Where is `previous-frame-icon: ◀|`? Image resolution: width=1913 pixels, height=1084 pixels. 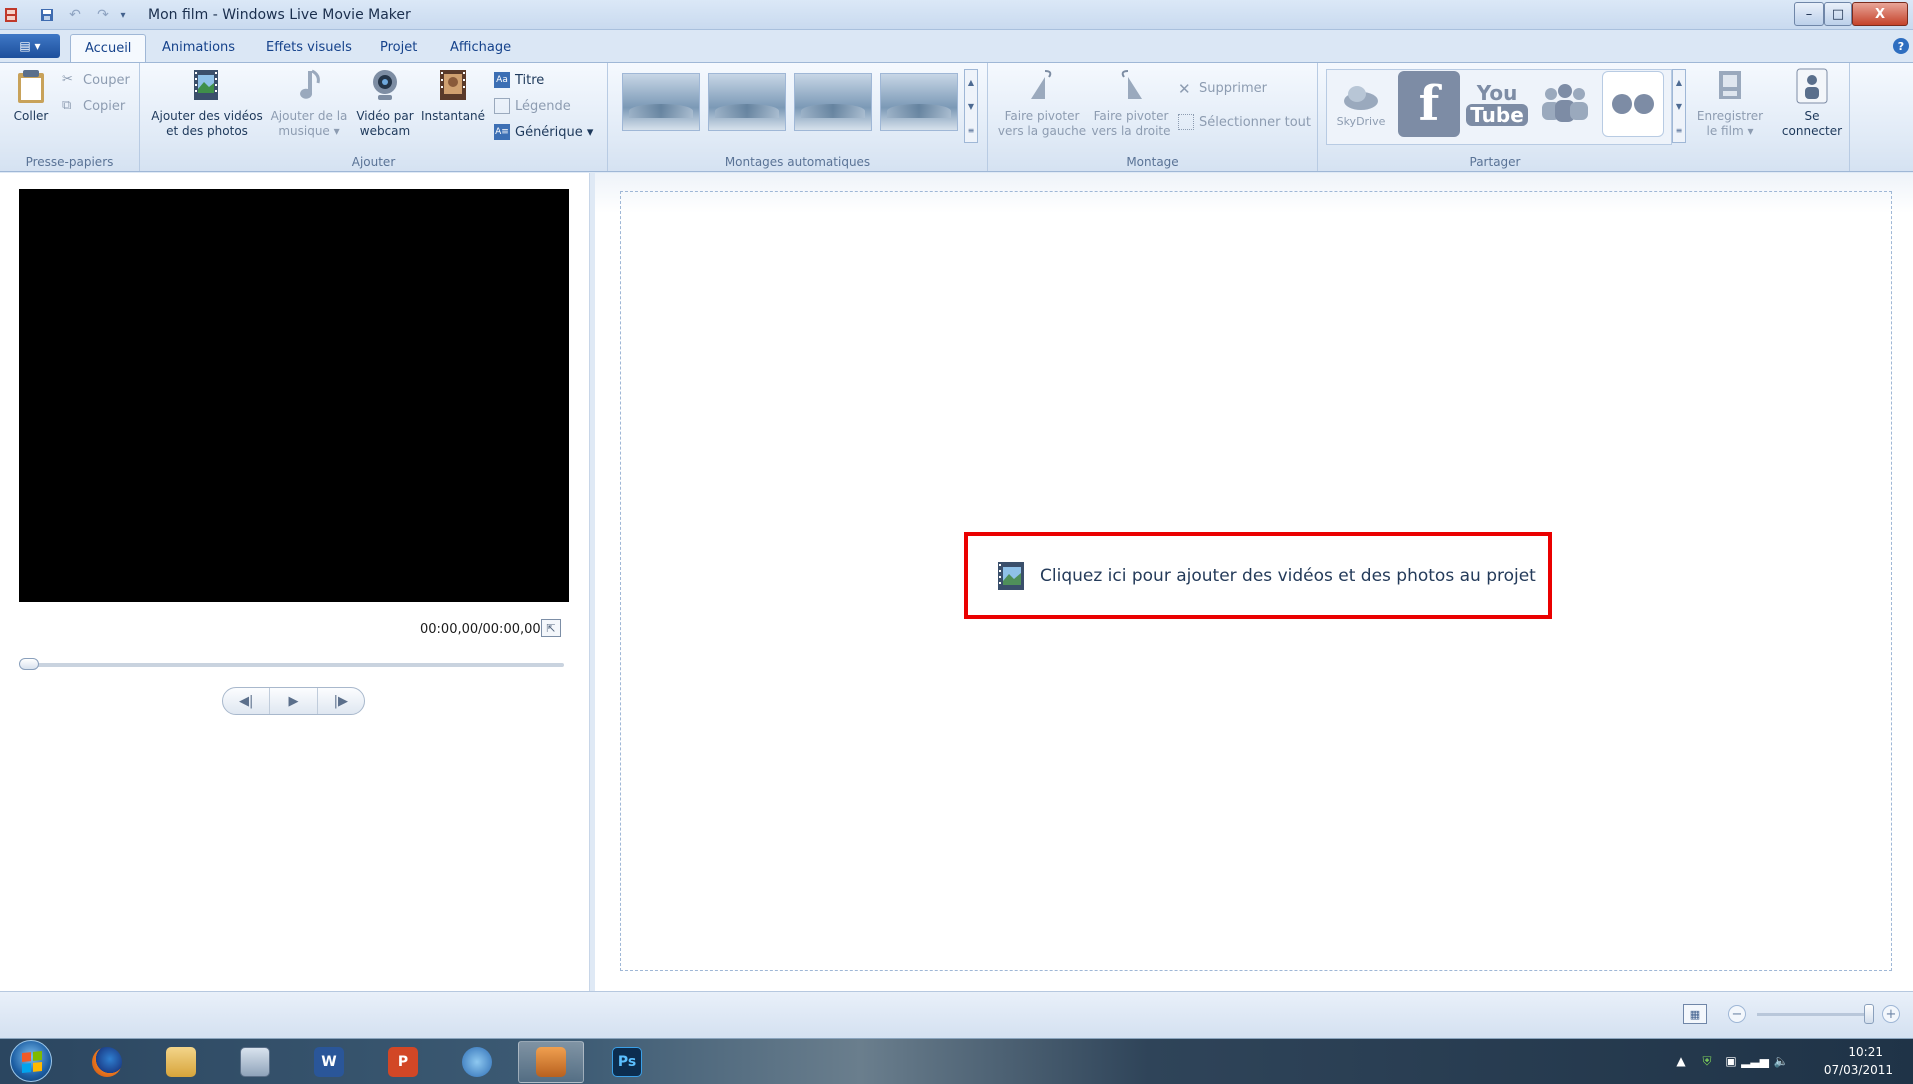
previous-frame-icon: ◀| is located at coordinates (246, 701).